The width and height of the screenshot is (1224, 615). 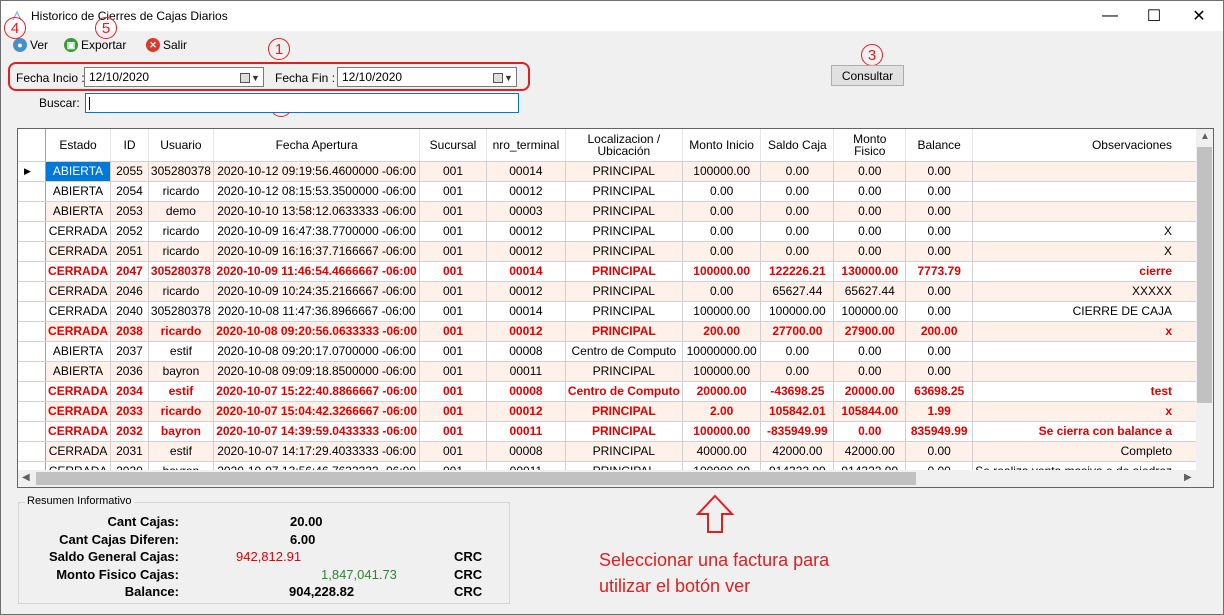 What do you see at coordinates (722, 145) in the screenshot?
I see `col-monto-inicio: Monto Inicio` at bounding box center [722, 145].